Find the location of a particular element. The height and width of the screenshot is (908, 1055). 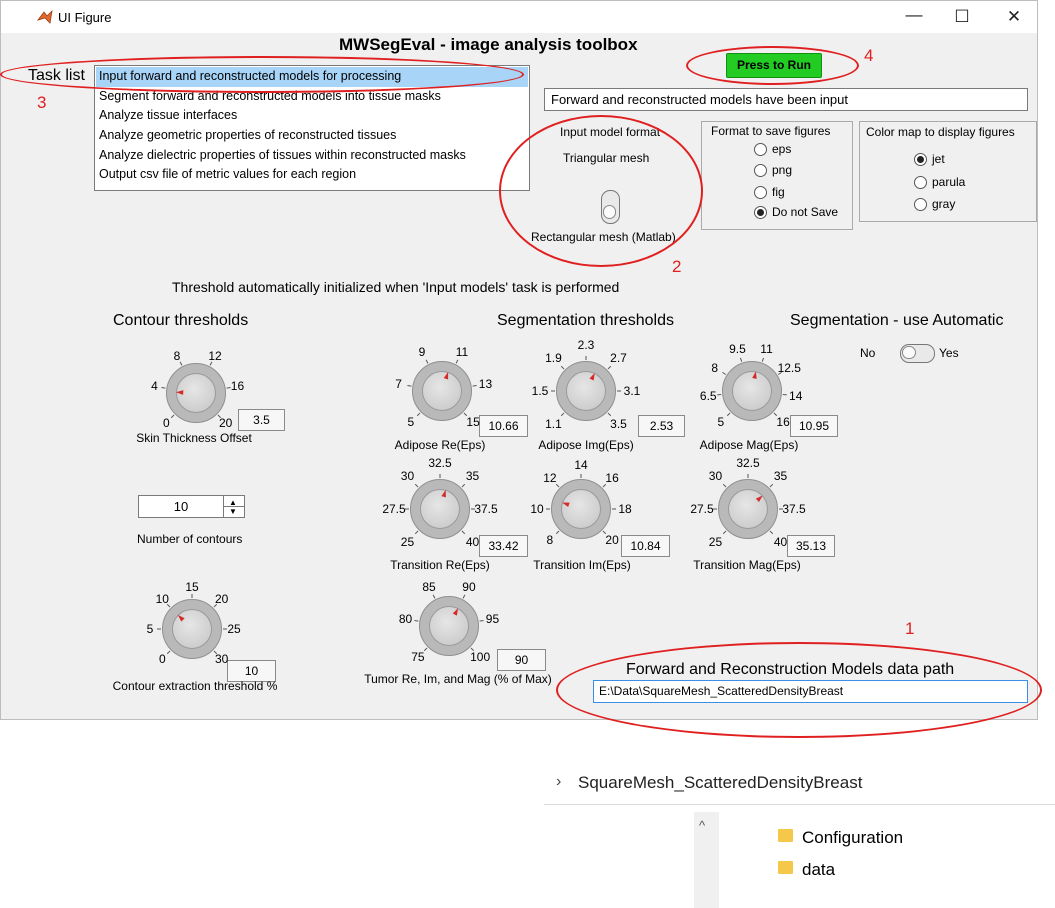

annotation-number-1: 1 is located at coordinates (910, 628).